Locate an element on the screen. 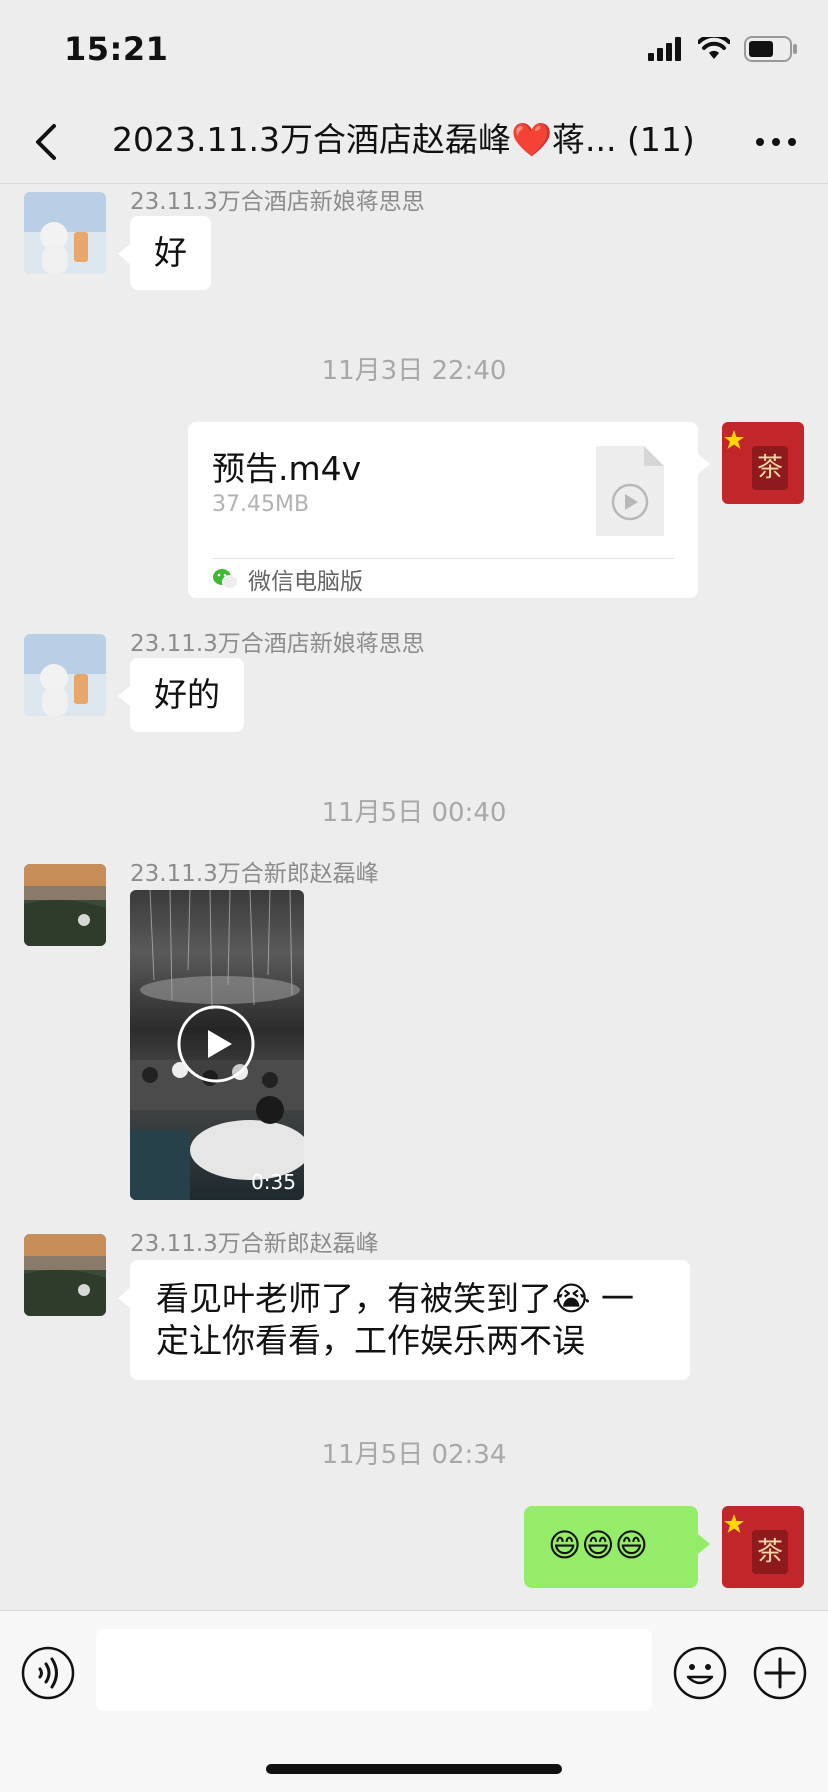 The width and height of the screenshot is (828, 1792). status-icons is located at coordinates (723, 49).